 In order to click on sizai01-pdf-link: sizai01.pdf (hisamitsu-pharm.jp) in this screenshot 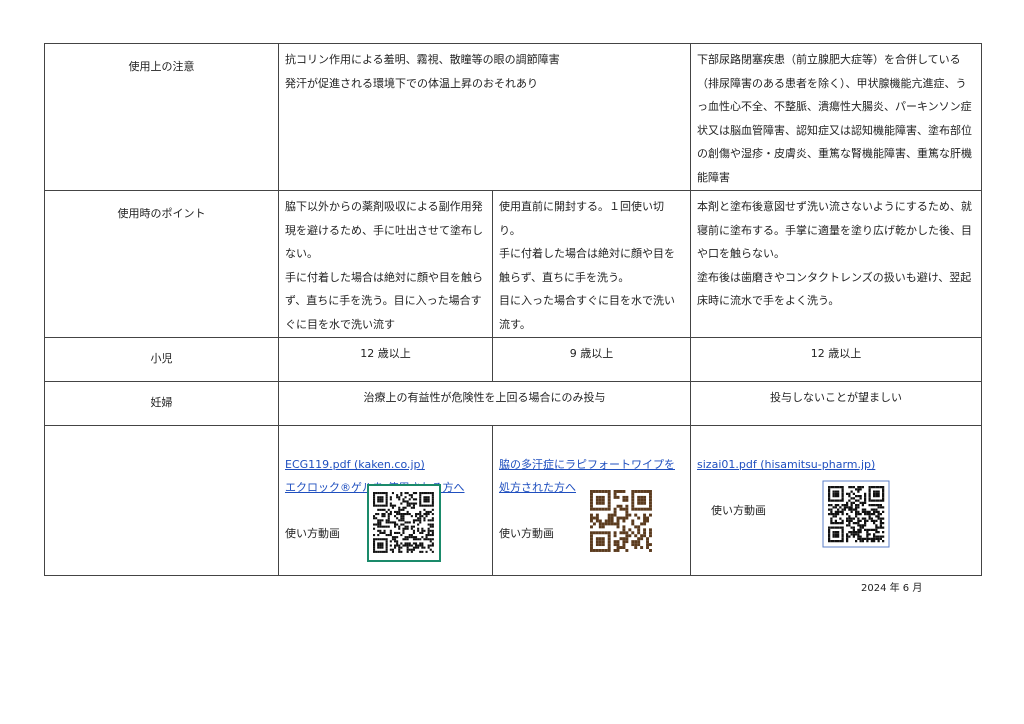, I will do `click(786, 464)`.